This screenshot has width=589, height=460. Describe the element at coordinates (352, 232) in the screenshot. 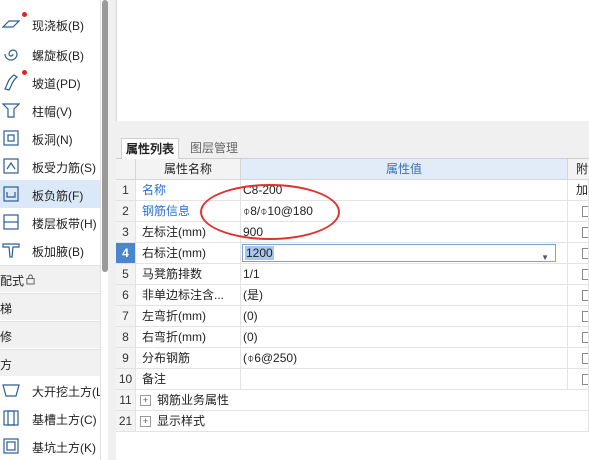

I see `table-row: 3 左标注(mm) 900` at that location.